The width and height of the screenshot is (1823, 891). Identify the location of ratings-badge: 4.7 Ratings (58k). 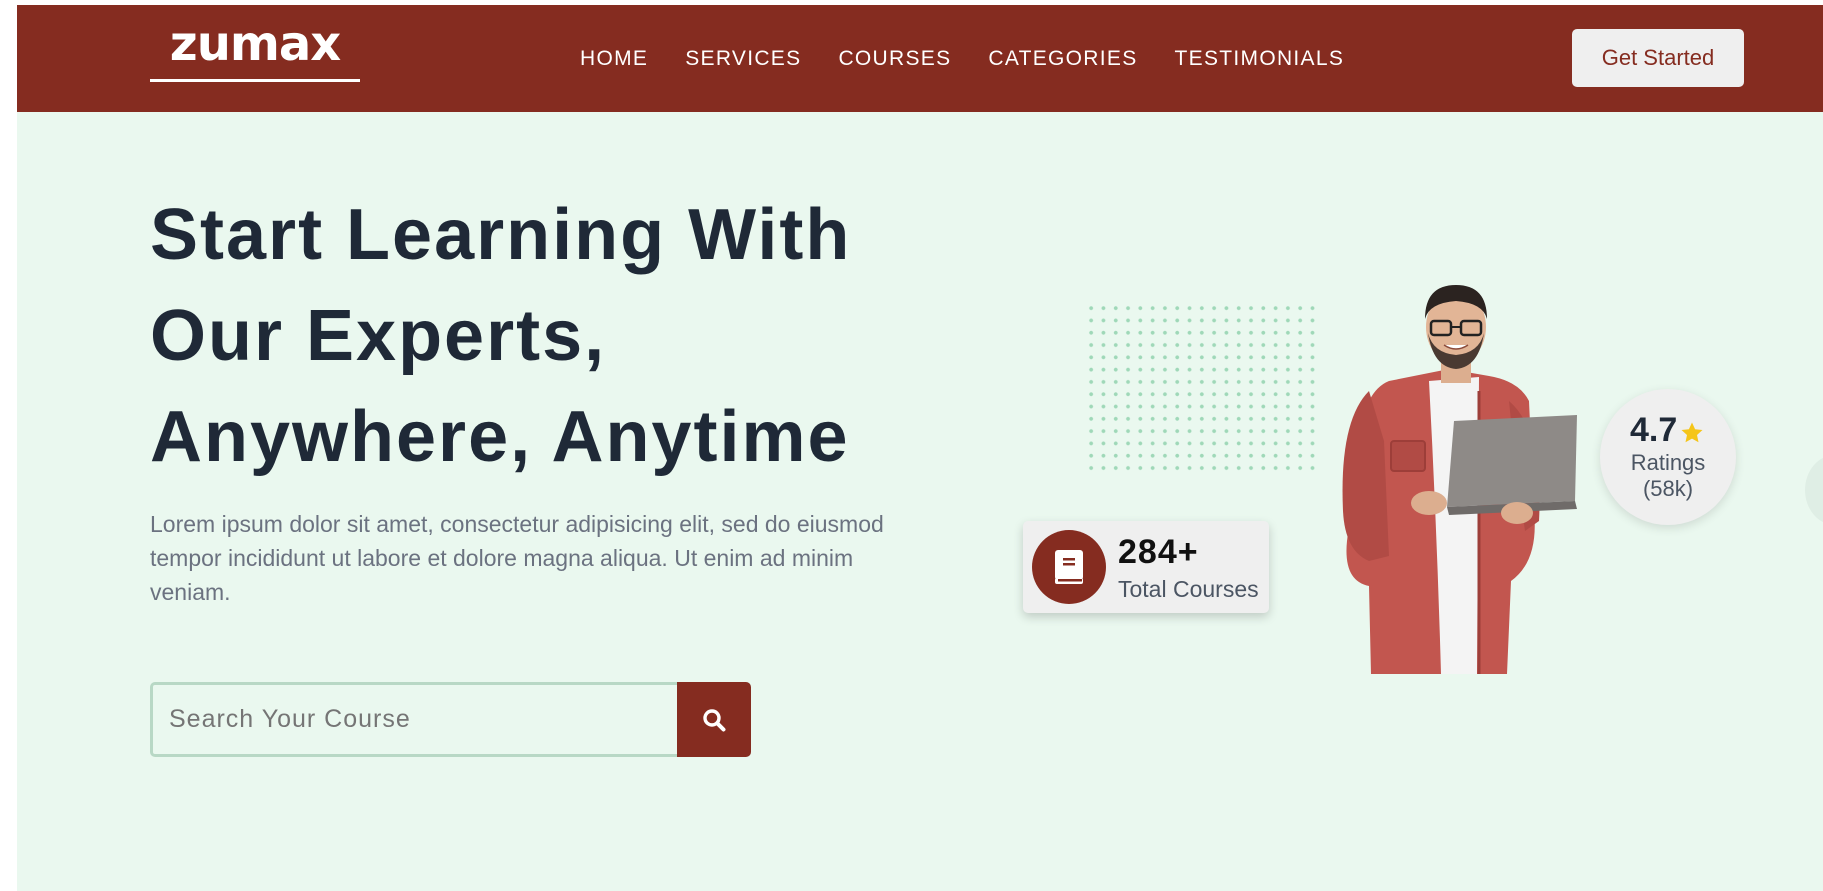
(1668, 457).